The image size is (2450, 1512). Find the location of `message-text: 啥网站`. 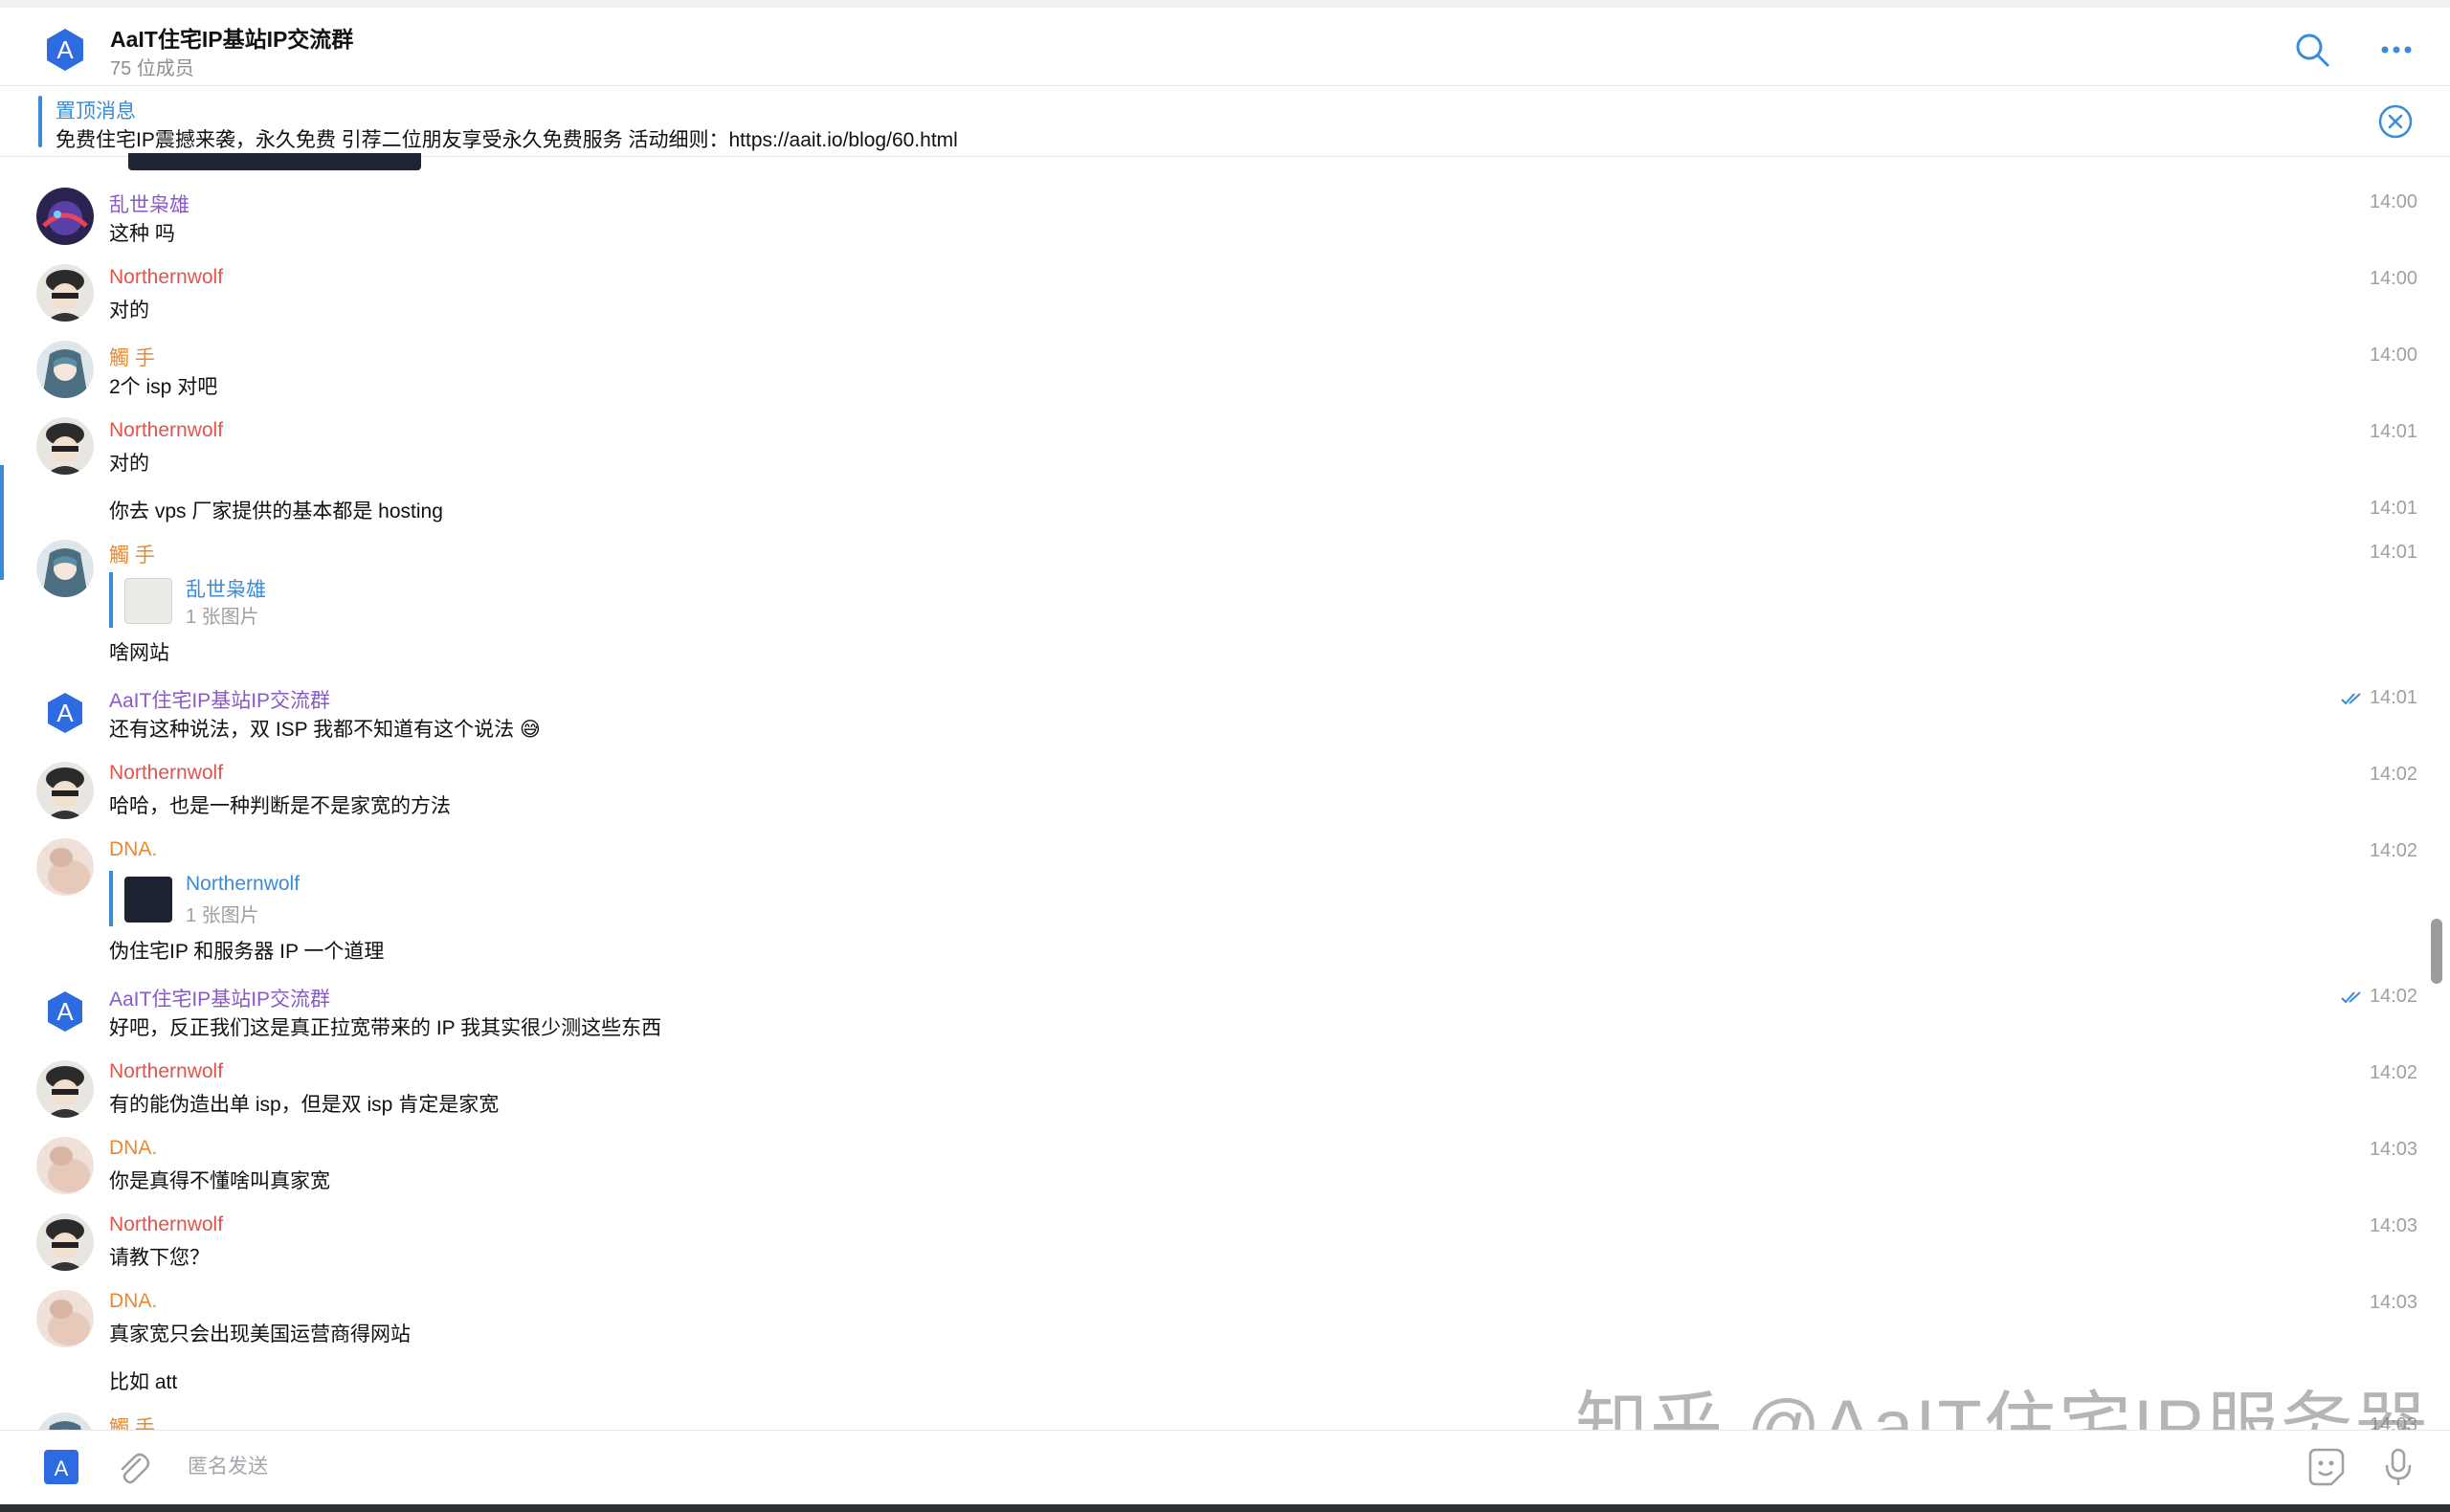

message-text: 啥网站 is located at coordinates (139, 653).